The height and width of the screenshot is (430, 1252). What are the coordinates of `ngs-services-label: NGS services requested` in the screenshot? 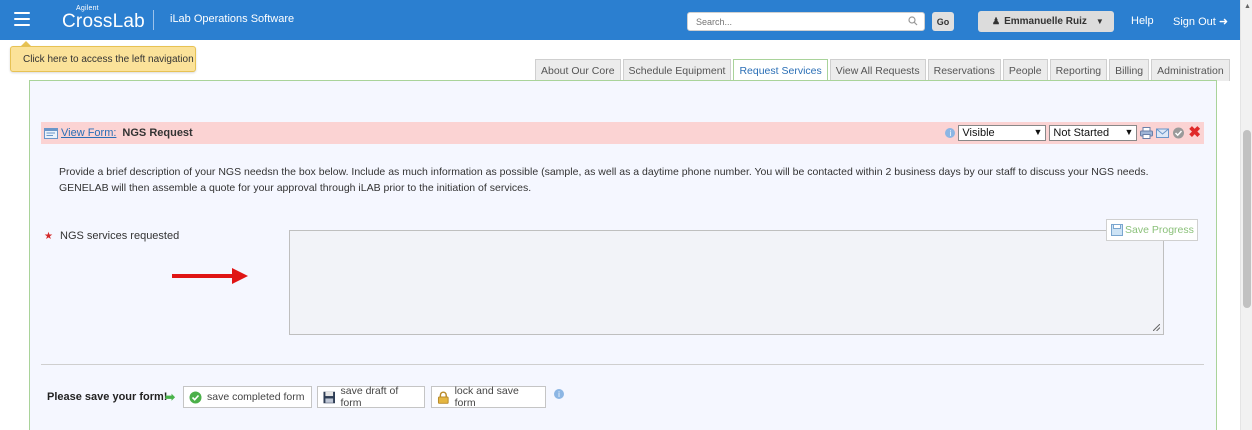 It's located at (120, 236).